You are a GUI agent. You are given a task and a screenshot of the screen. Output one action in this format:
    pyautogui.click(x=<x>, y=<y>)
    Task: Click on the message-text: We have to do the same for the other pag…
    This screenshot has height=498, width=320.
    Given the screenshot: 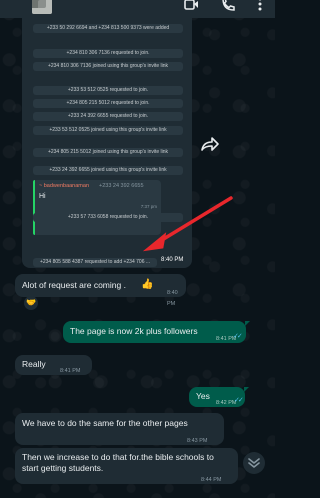 What is the action you would take?
    pyautogui.click(x=105, y=423)
    